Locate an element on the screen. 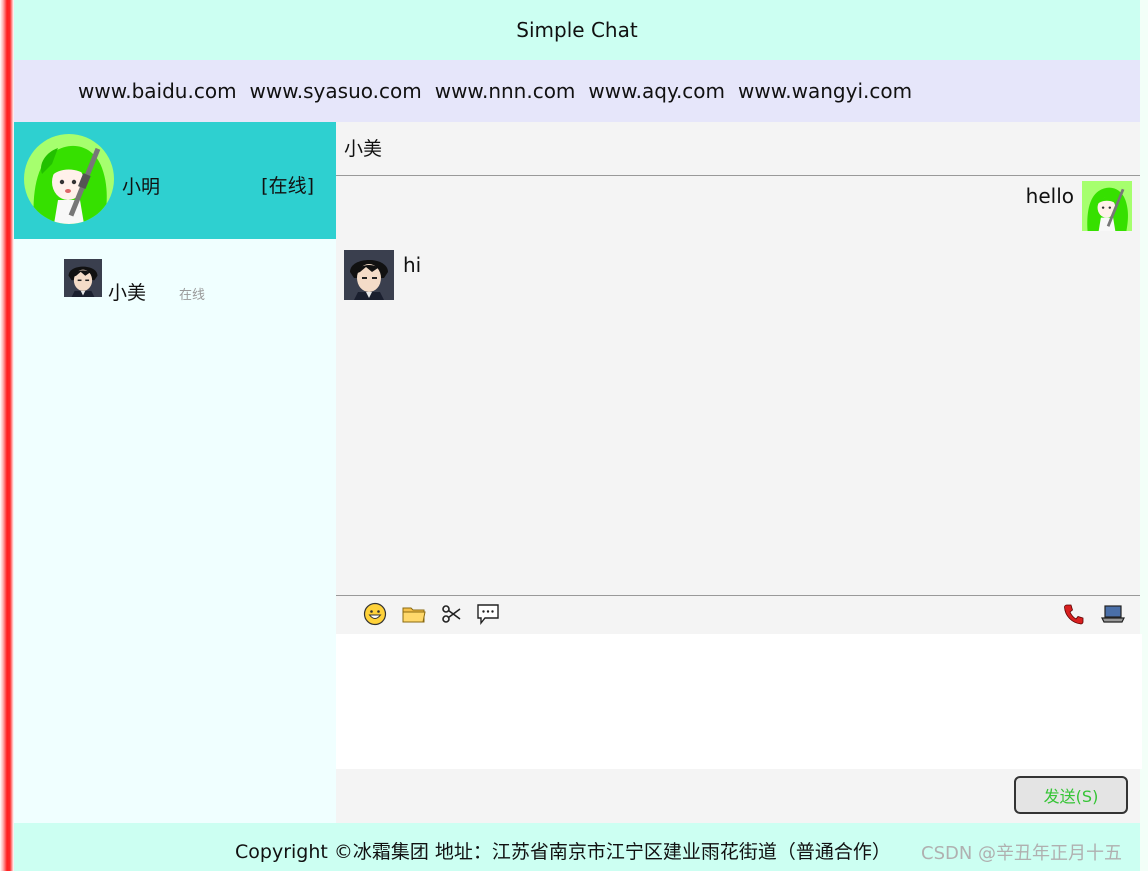  chat-bubble-icon is located at coordinates (488, 614).